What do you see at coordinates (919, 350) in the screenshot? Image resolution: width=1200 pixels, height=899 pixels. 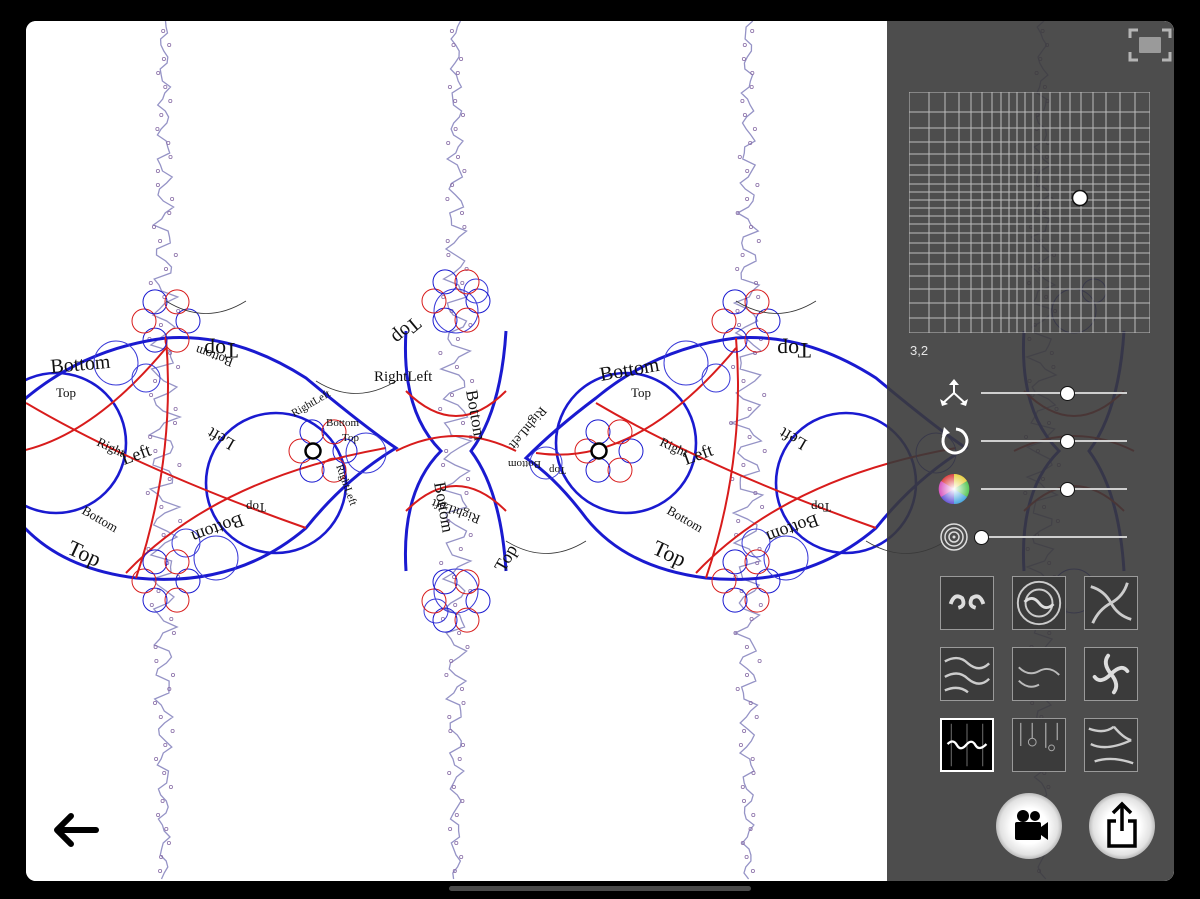 I see `grid-value-label: 3,2` at bounding box center [919, 350].